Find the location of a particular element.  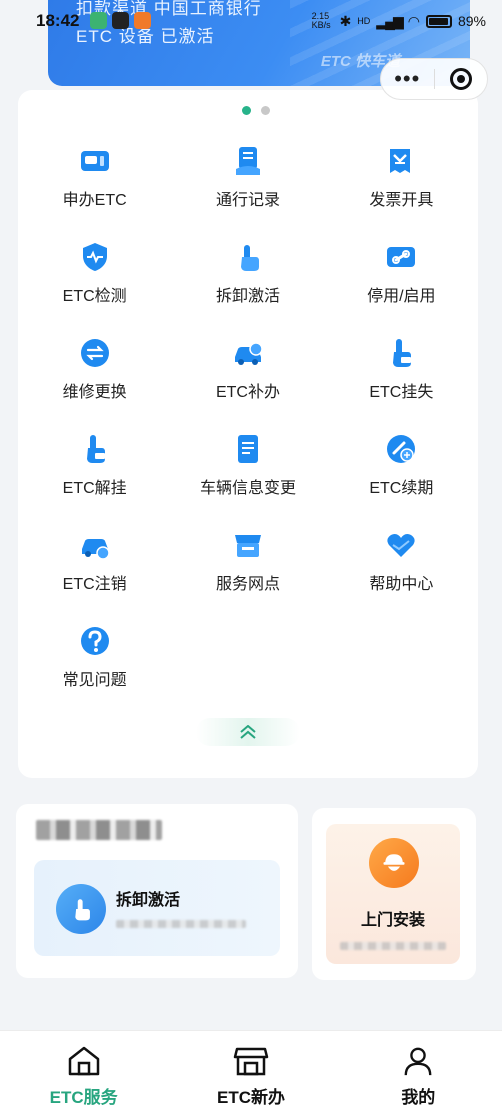

shield-pulse-icon is located at coordinates (95, 257).